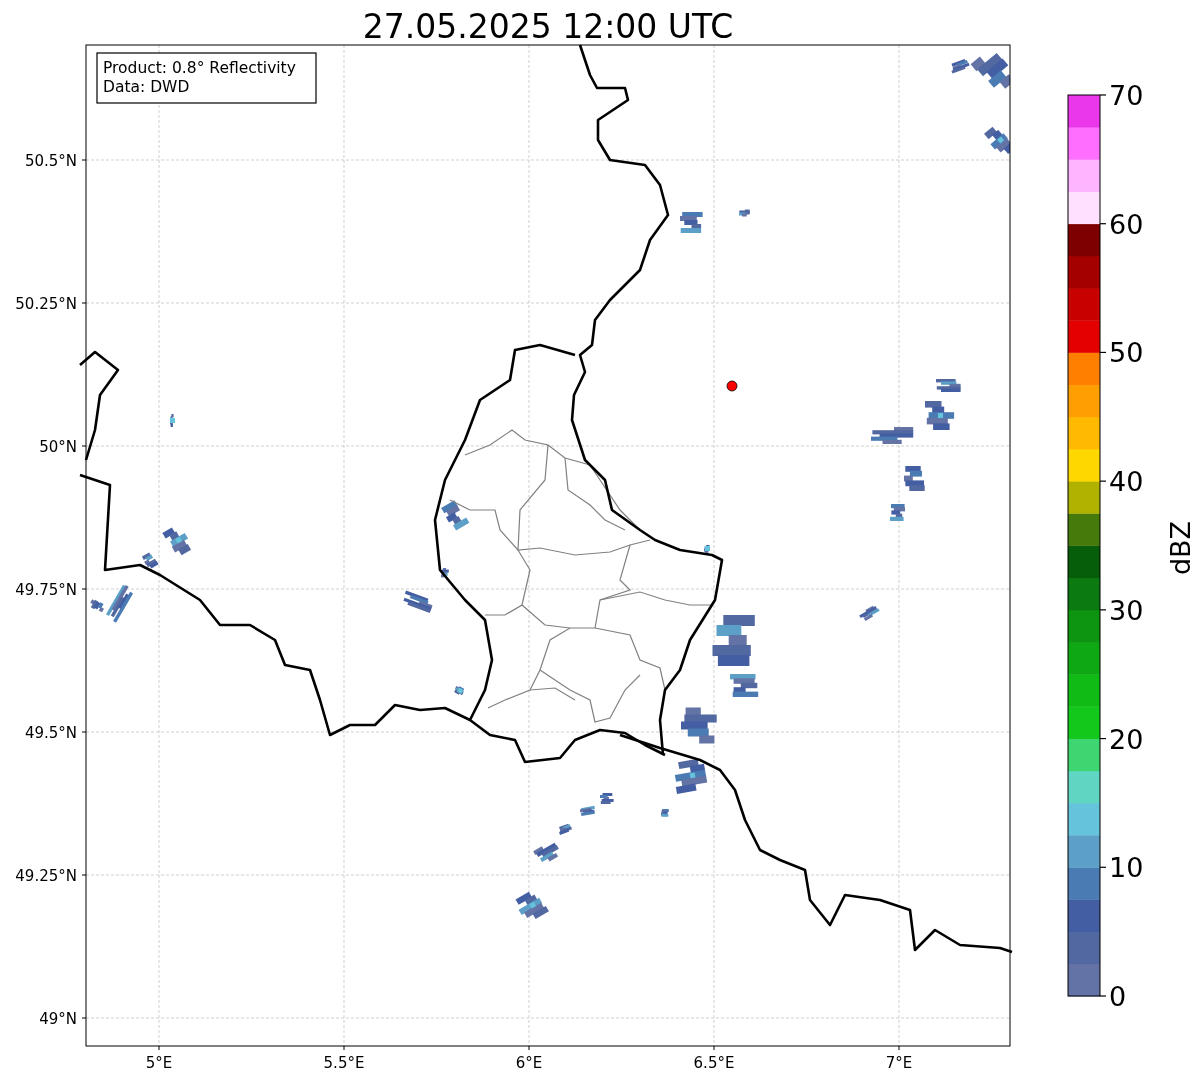  I want to click on y-tick-label: 49.75°N, so click(46, 590).